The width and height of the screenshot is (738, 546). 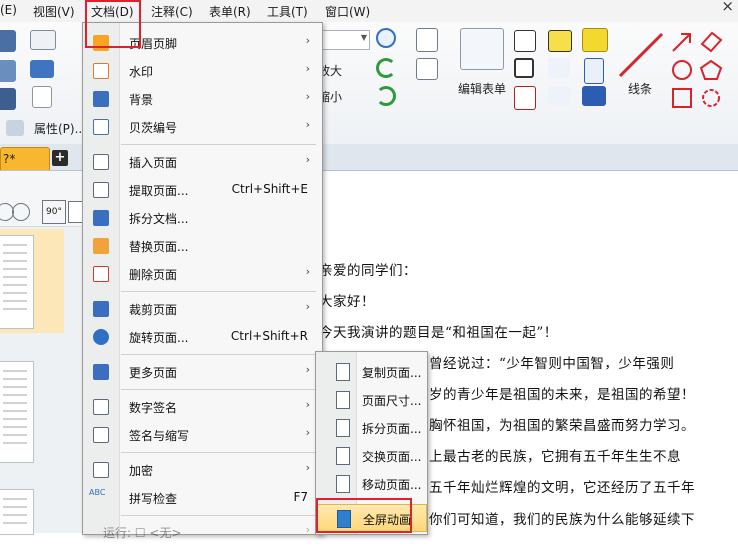 I want to click on menu-item-label: 拼写检查, so click(x=153, y=499).